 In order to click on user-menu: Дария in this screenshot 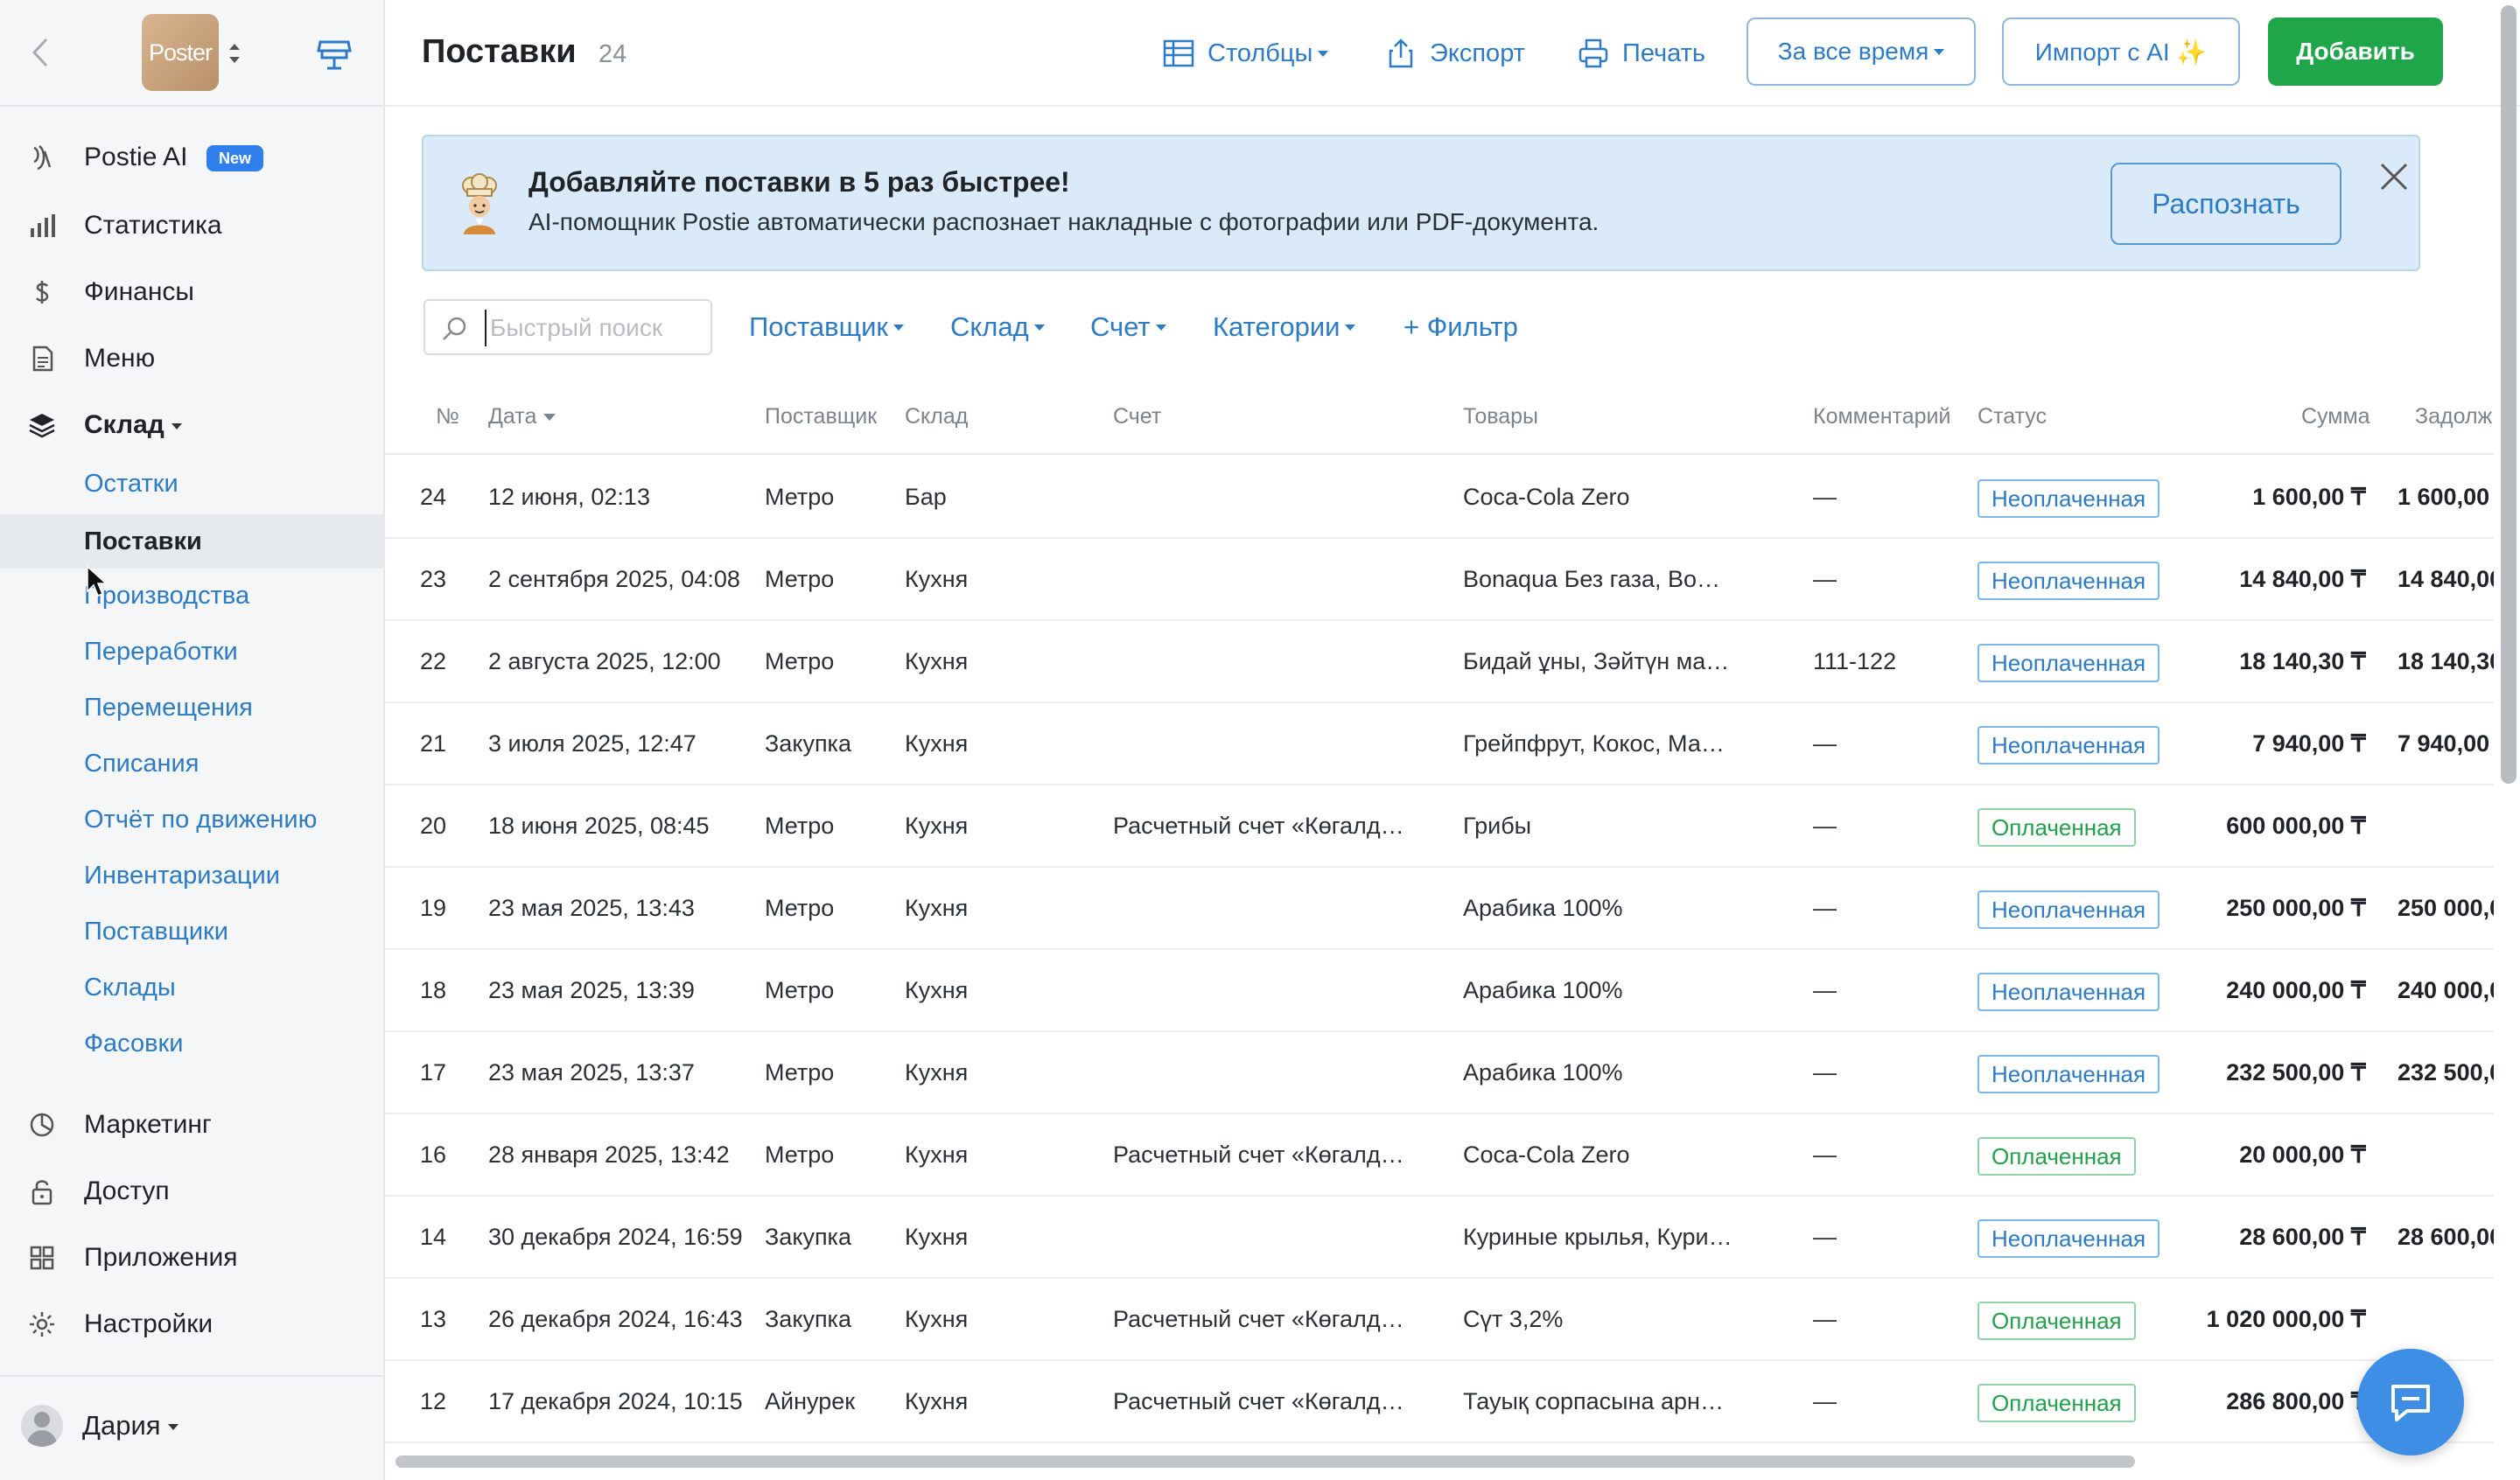, I will do `click(192, 1428)`.